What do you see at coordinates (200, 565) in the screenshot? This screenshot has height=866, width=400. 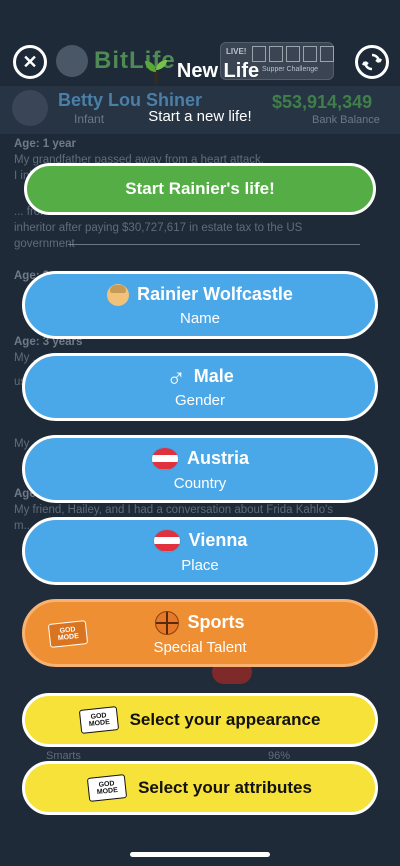 I see `place-label: Place` at bounding box center [200, 565].